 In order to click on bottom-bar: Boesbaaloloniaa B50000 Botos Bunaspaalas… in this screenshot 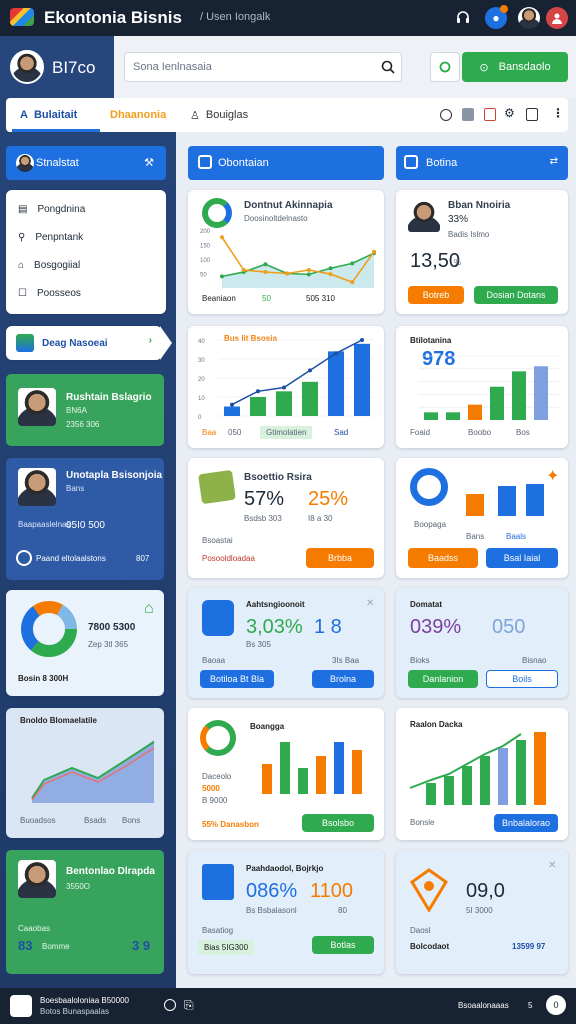, I will do `click(288, 1006)`.